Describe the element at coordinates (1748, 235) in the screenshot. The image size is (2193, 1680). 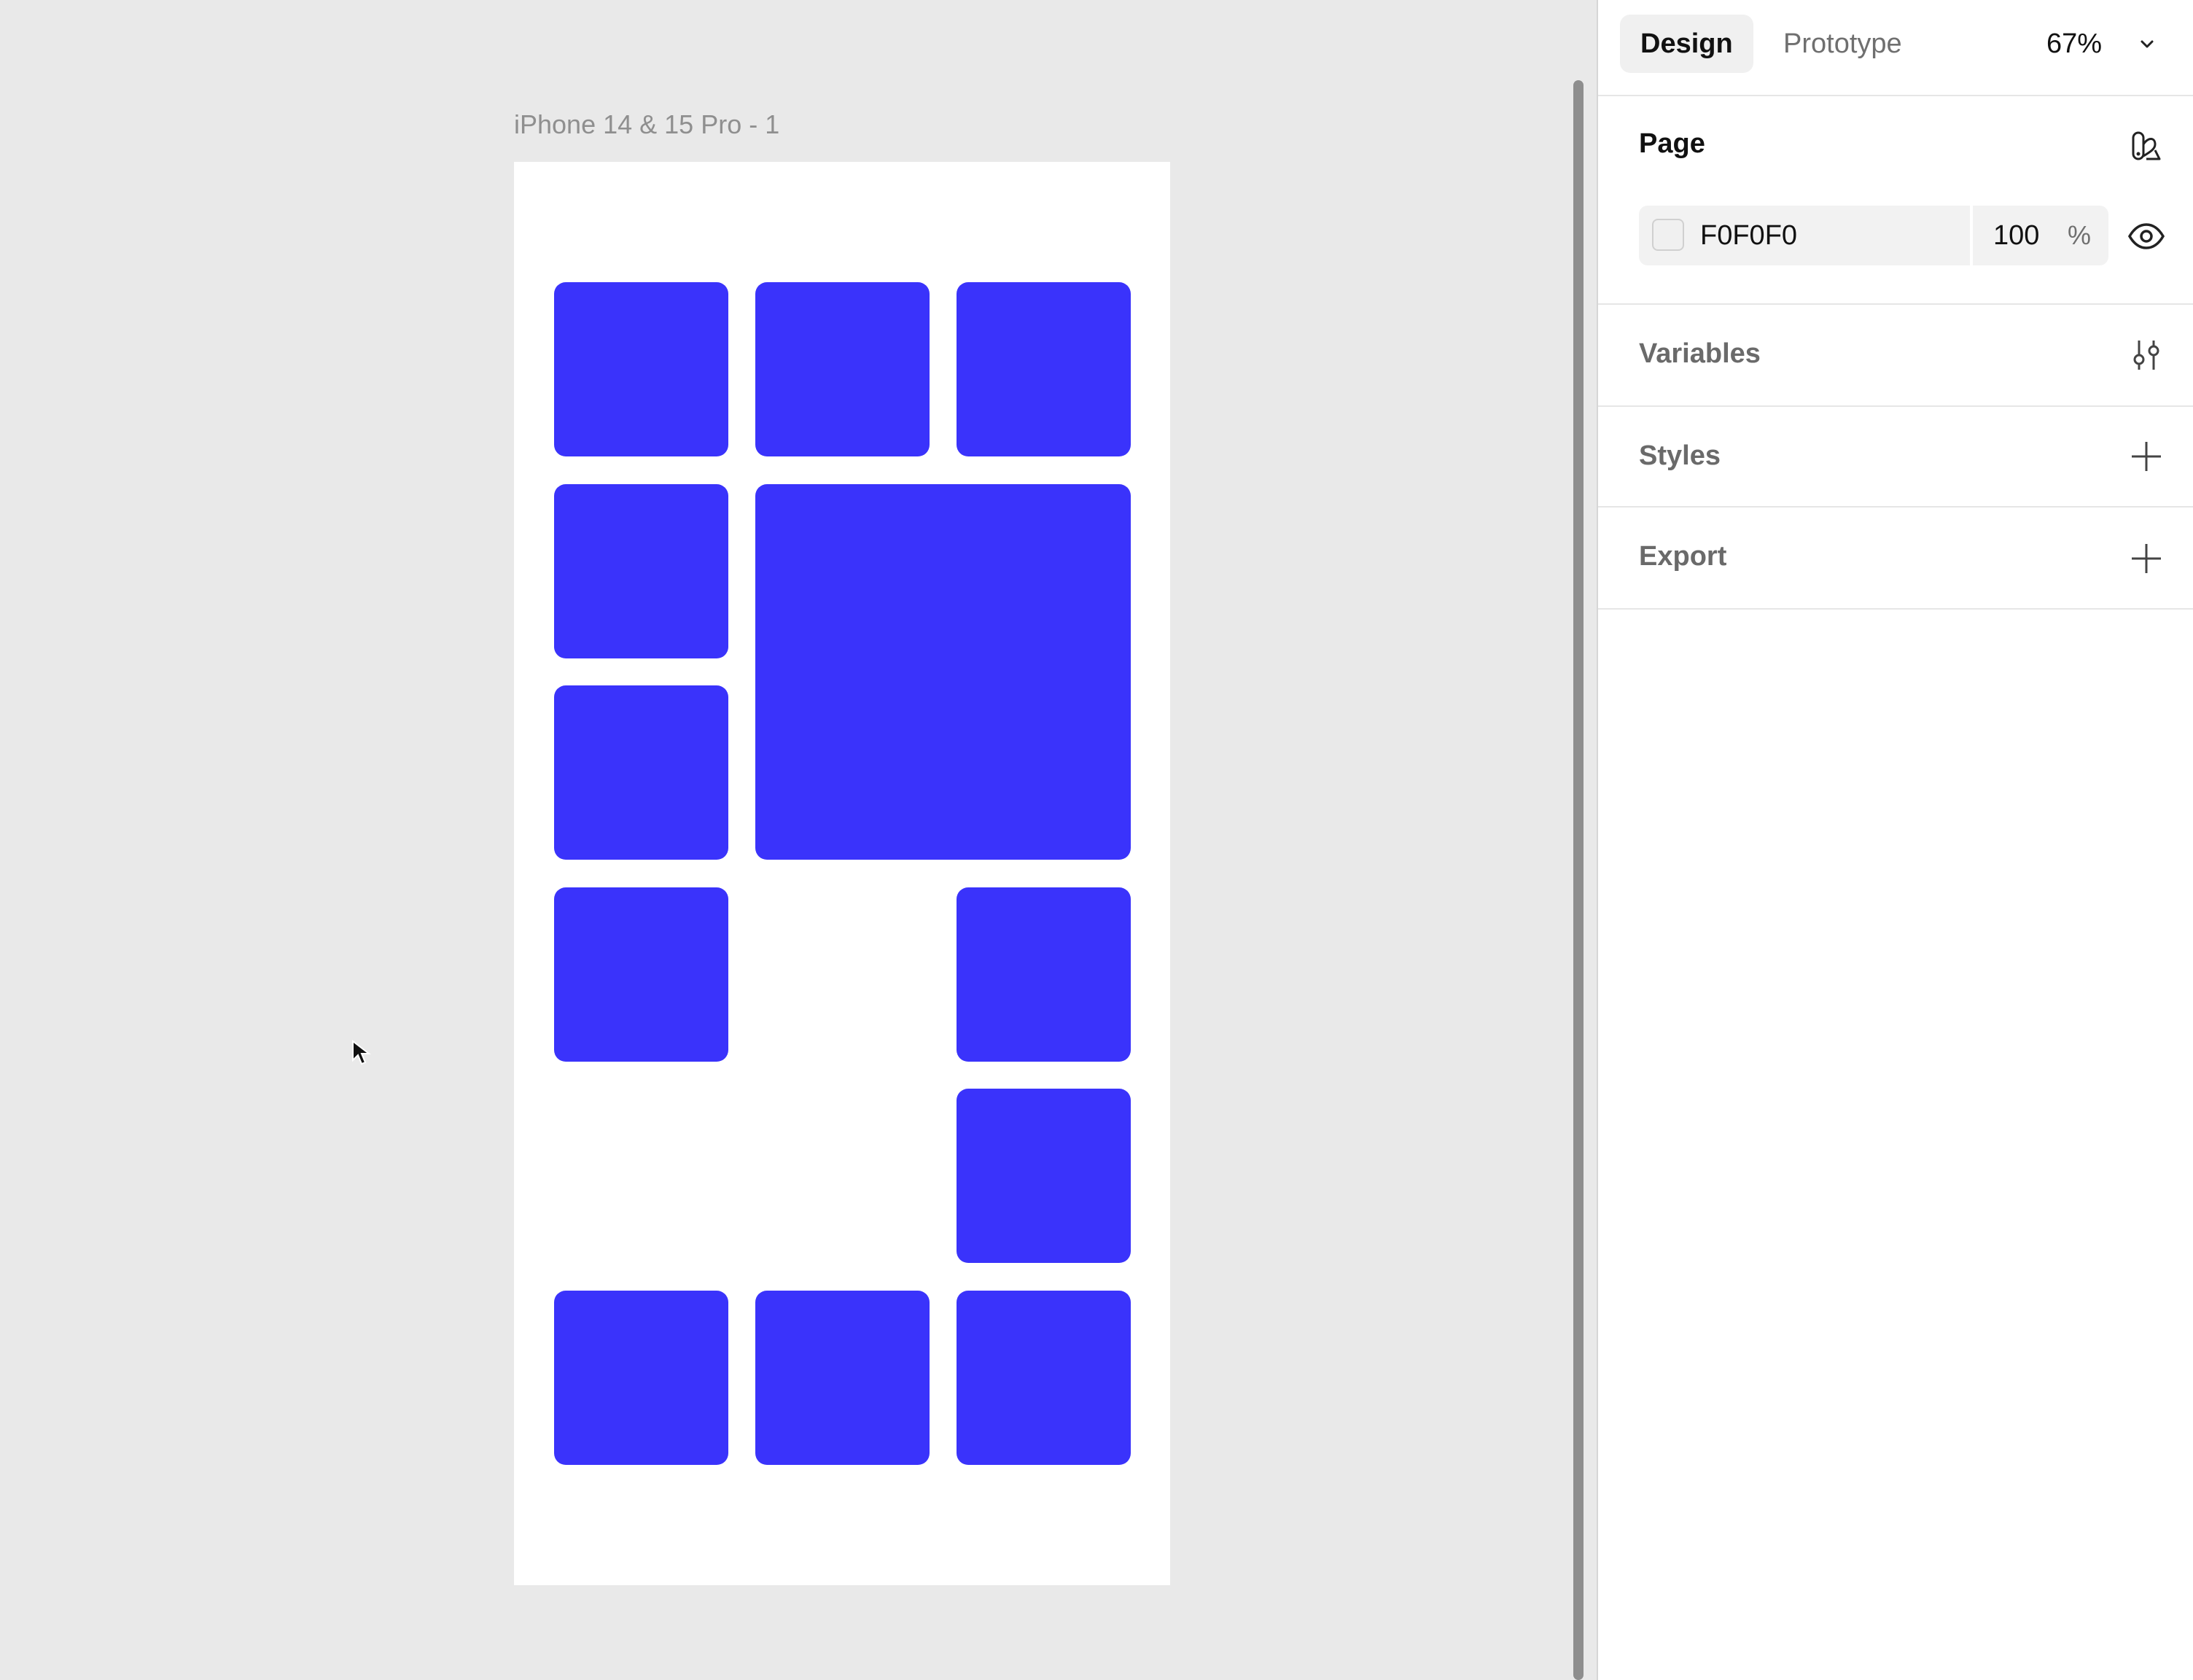
I see `color-hex-value: F0F0F0` at that location.